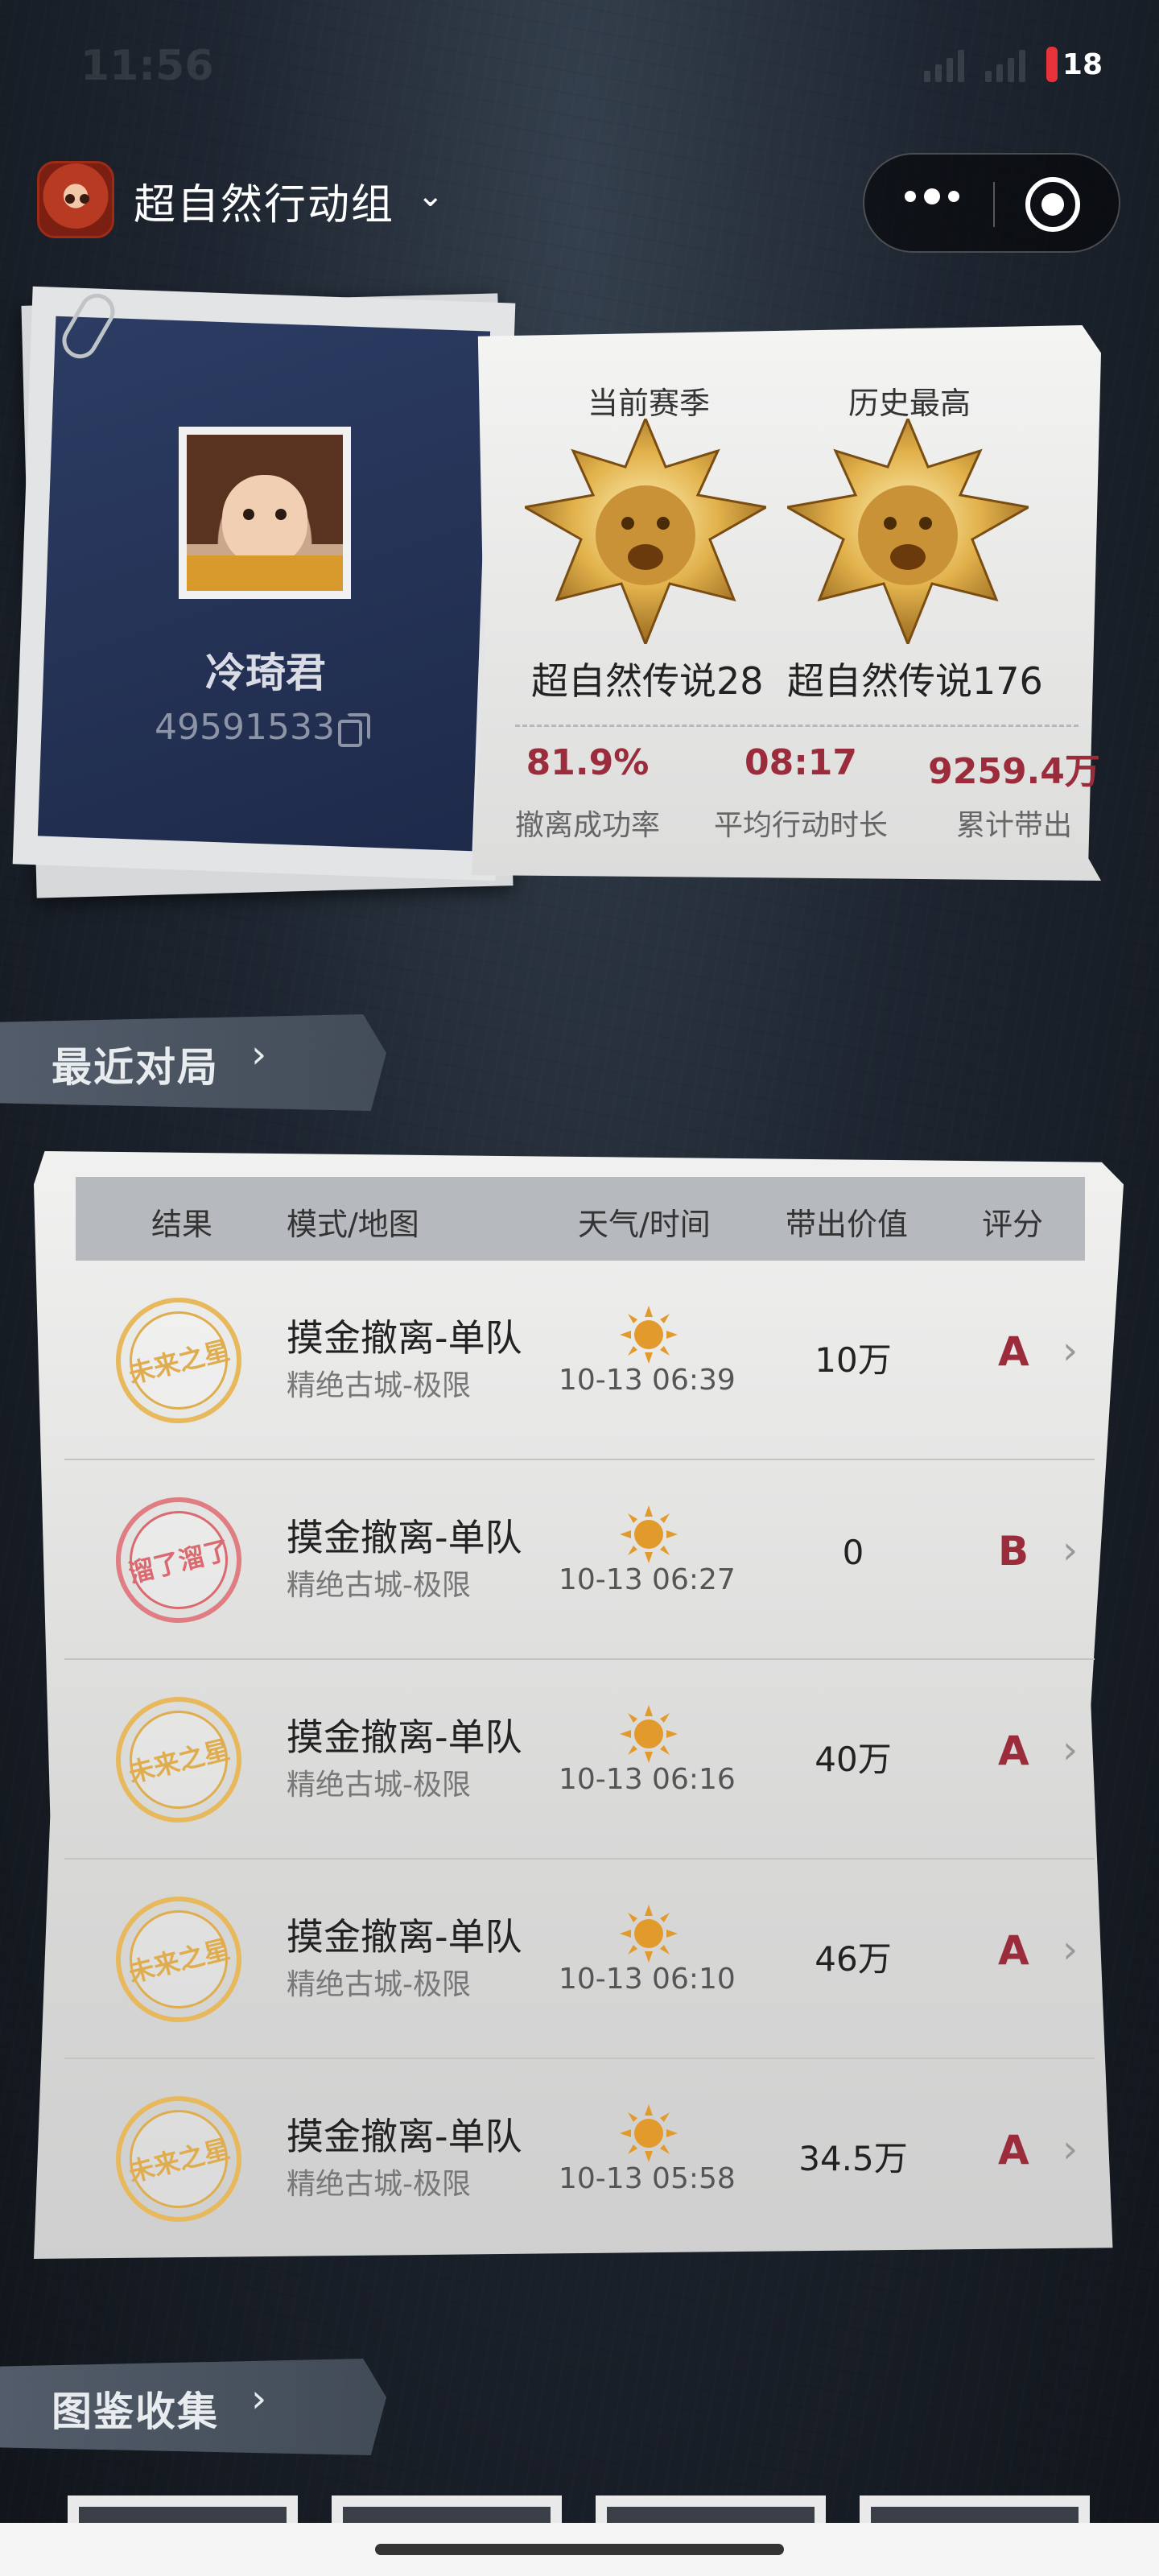  I want to click on col-grade: 评分, so click(1013, 1224).